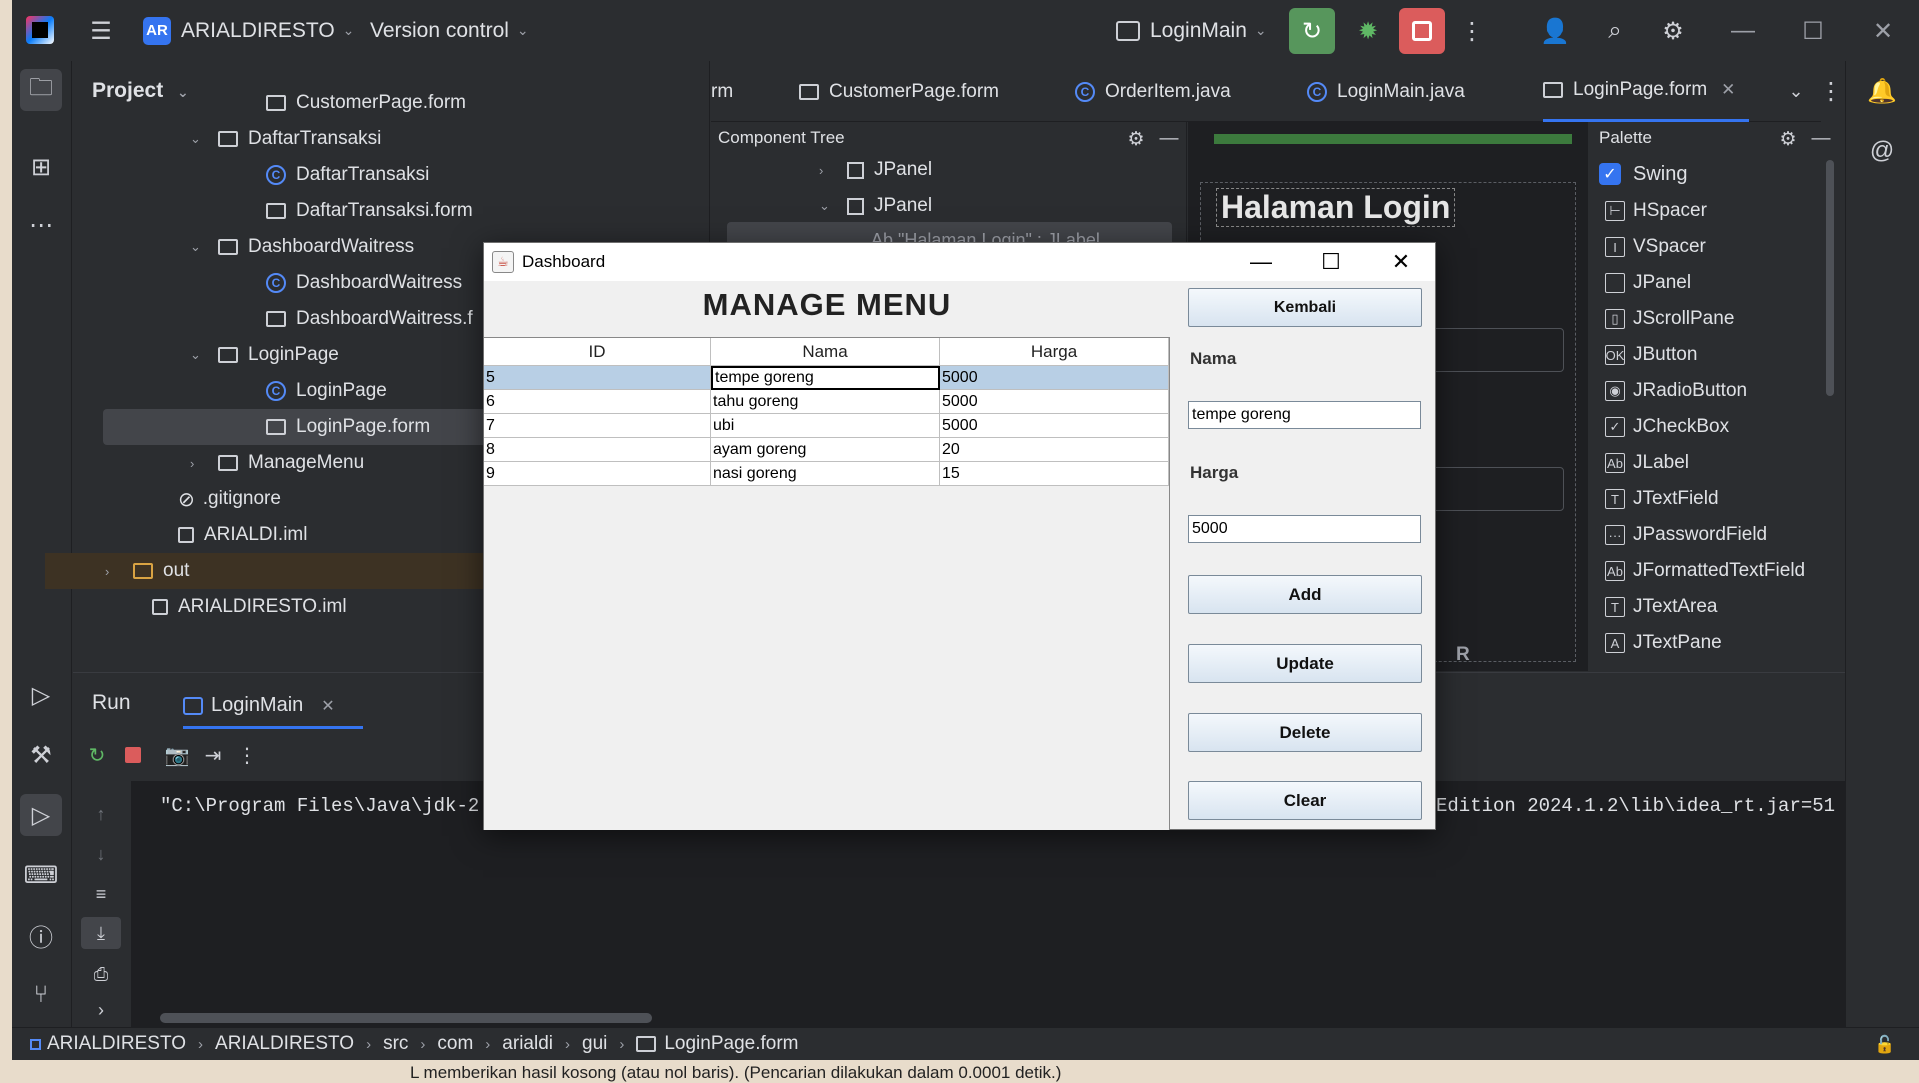 Image resolution: width=1919 pixels, height=1083 pixels. I want to click on palette-item: JPanel, so click(1648, 283).